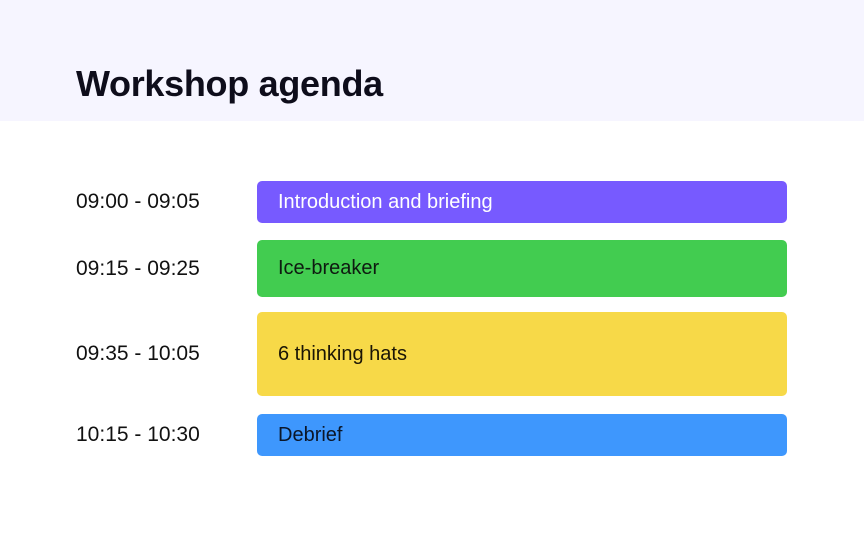  What do you see at coordinates (138, 201) in the screenshot?
I see `agenda-item-time: 09:00 - 09:05` at bounding box center [138, 201].